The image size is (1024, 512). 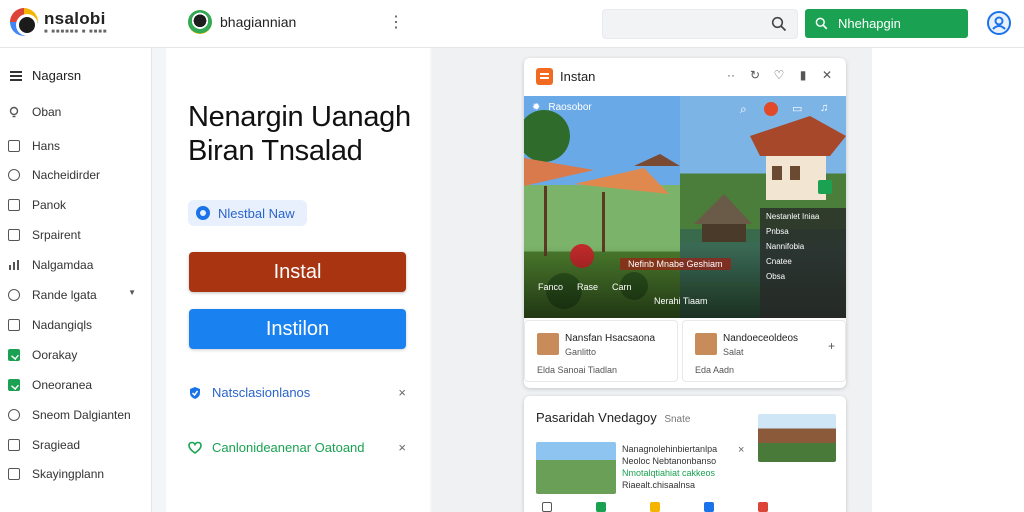 What do you see at coordinates (242, 22) in the screenshot?
I see `account-switcher: bhagiannian` at bounding box center [242, 22].